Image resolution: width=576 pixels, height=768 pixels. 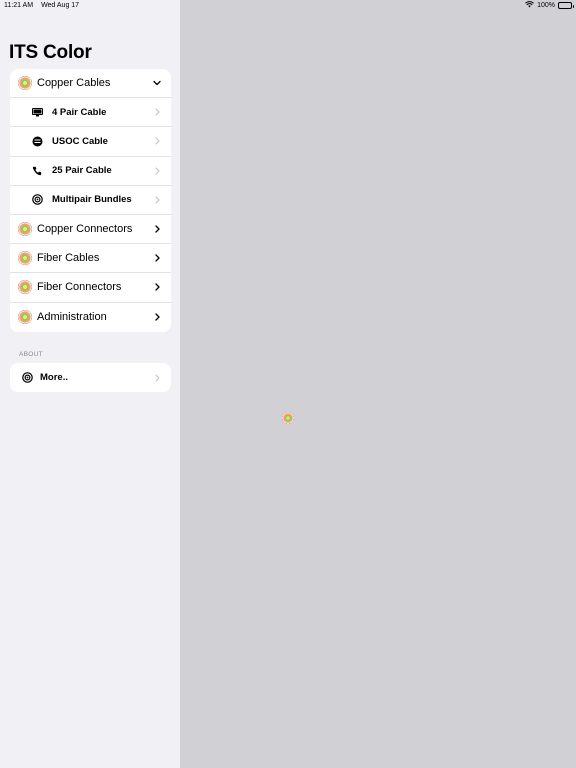 What do you see at coordinates (546, 5) in the screenshot?
I see `battery-percent: 100%` at bounding box center [546, 5].